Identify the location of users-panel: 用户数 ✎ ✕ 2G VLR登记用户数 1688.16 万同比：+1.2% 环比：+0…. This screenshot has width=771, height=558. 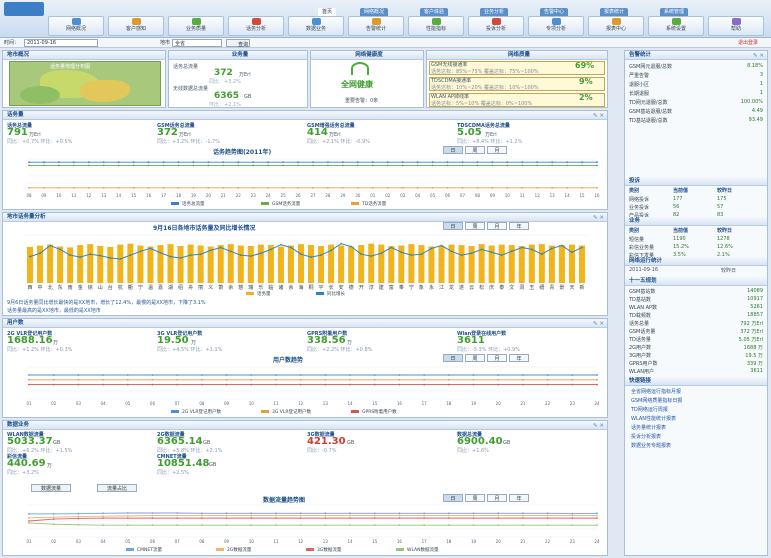
(305, 368).